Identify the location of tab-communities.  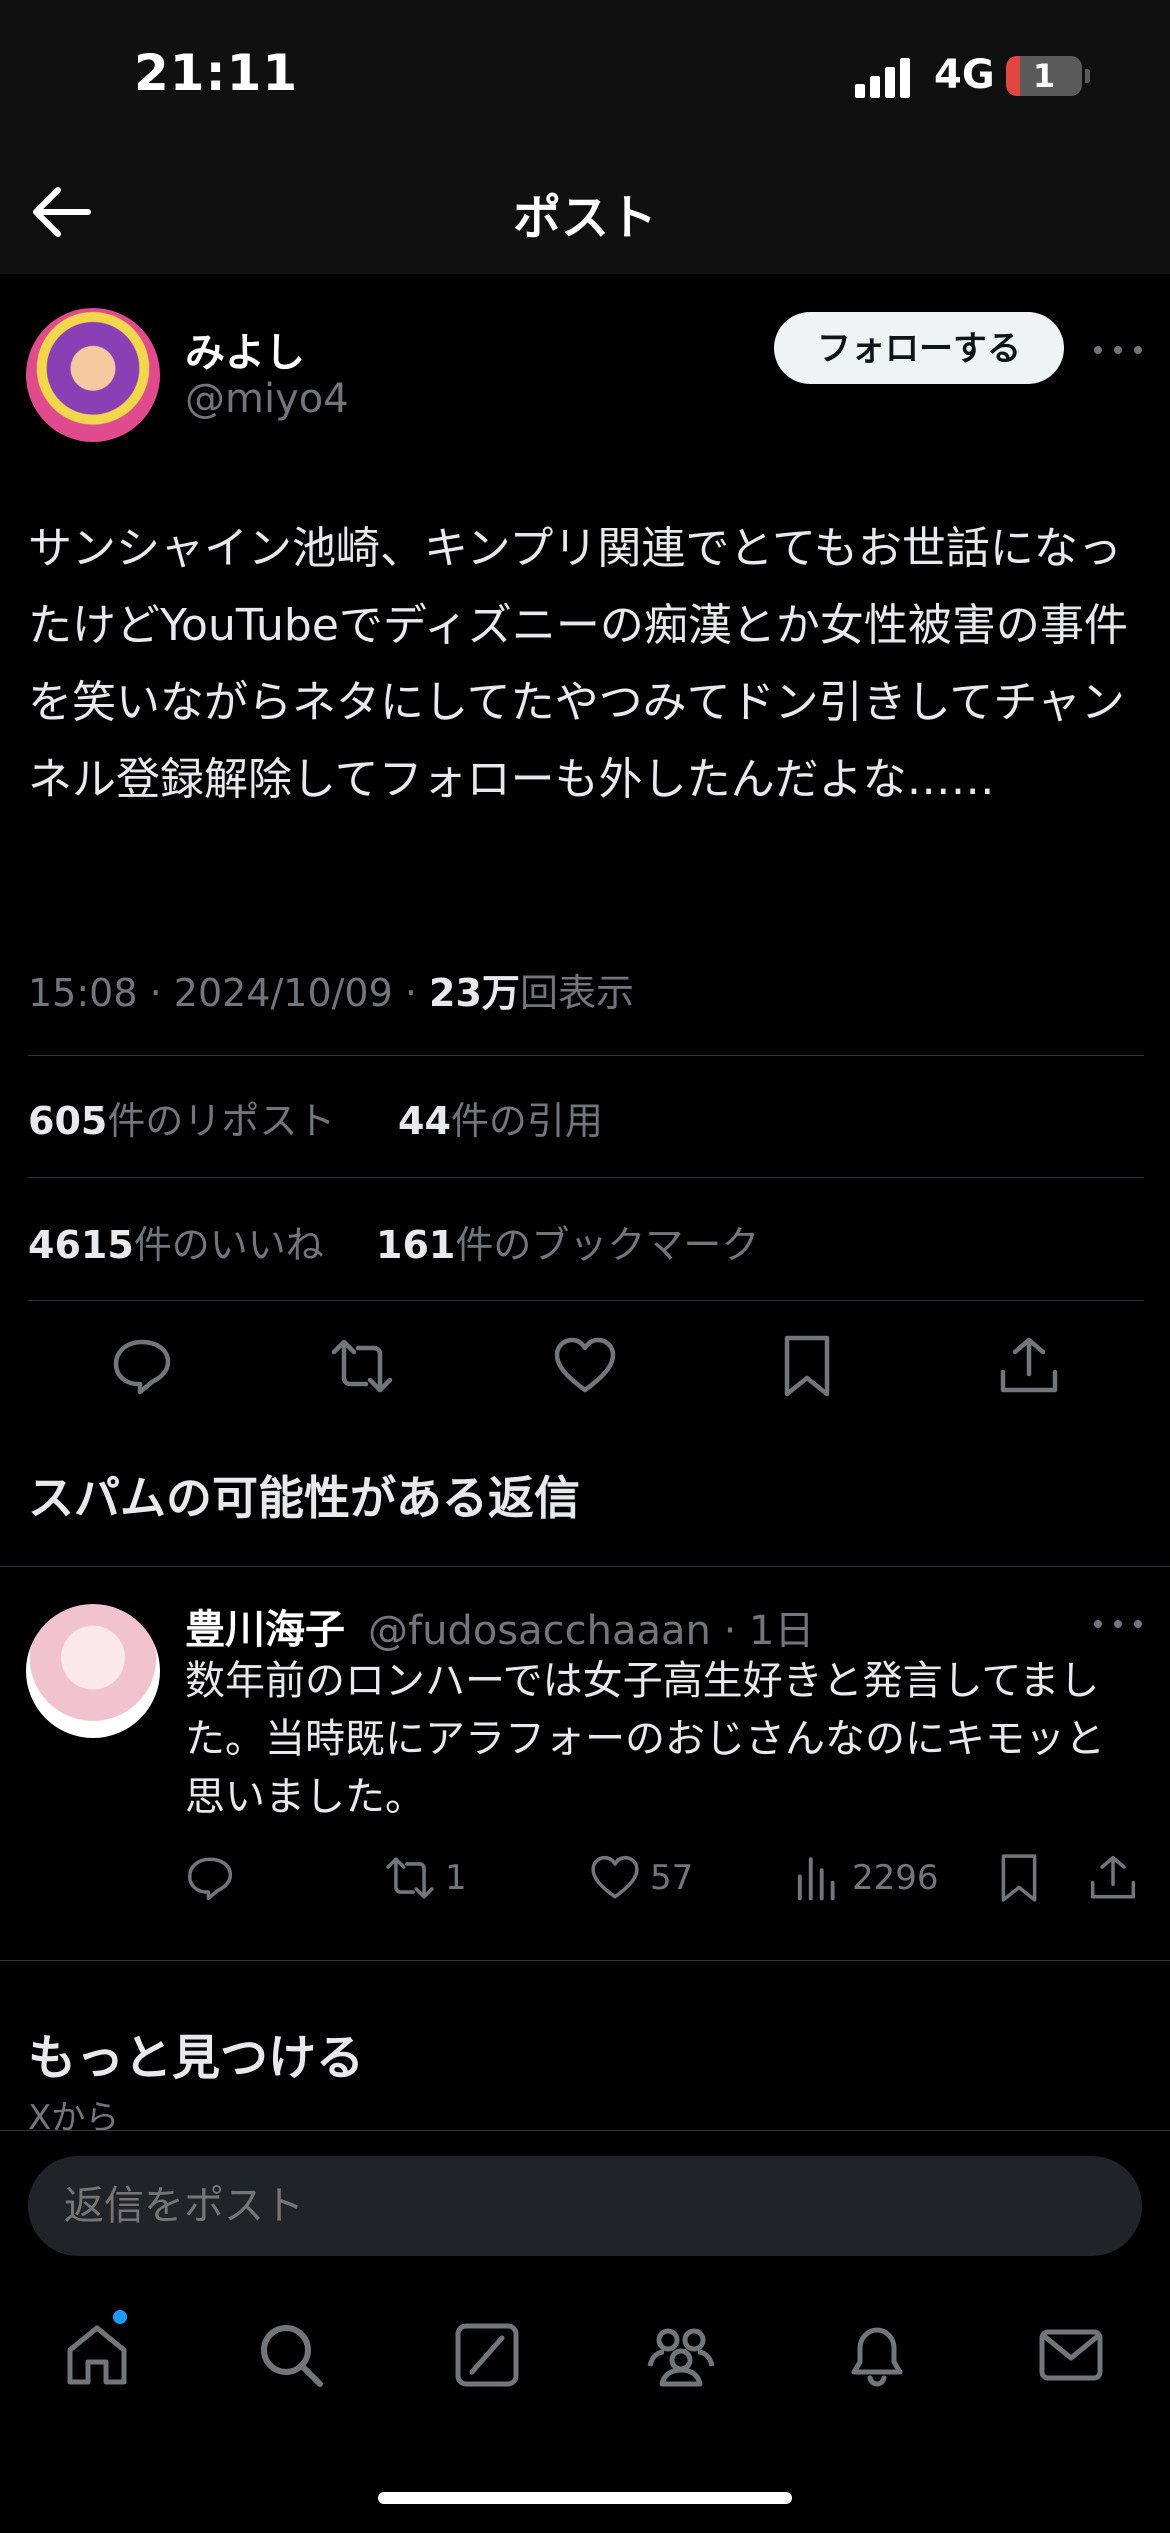
(681, 2355).